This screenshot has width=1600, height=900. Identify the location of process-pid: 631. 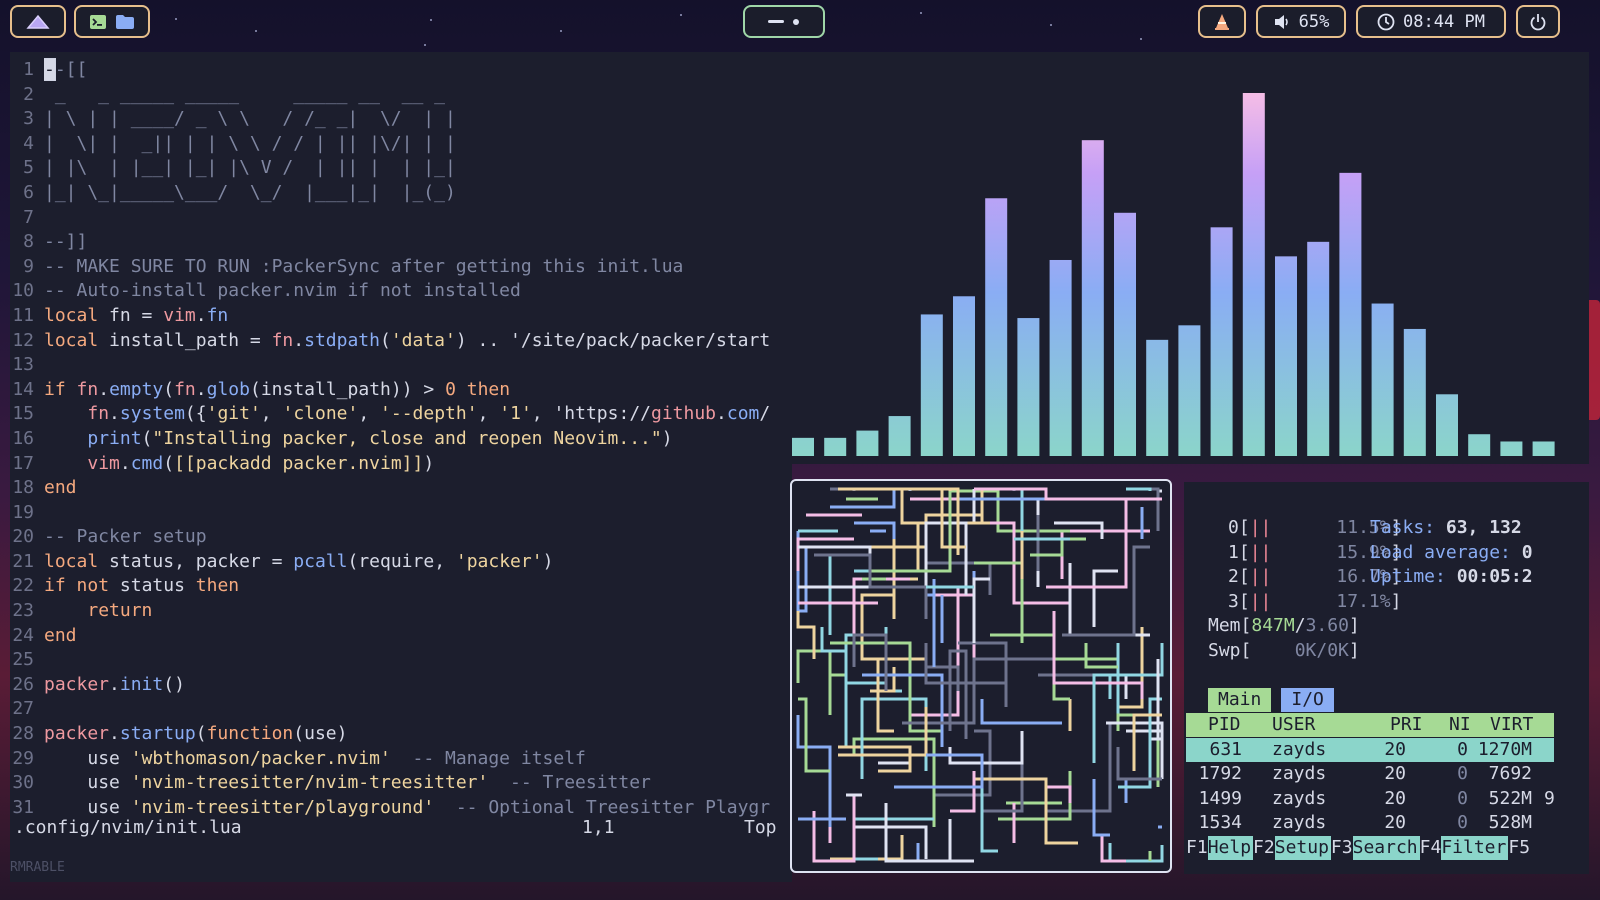
(1225, 749).